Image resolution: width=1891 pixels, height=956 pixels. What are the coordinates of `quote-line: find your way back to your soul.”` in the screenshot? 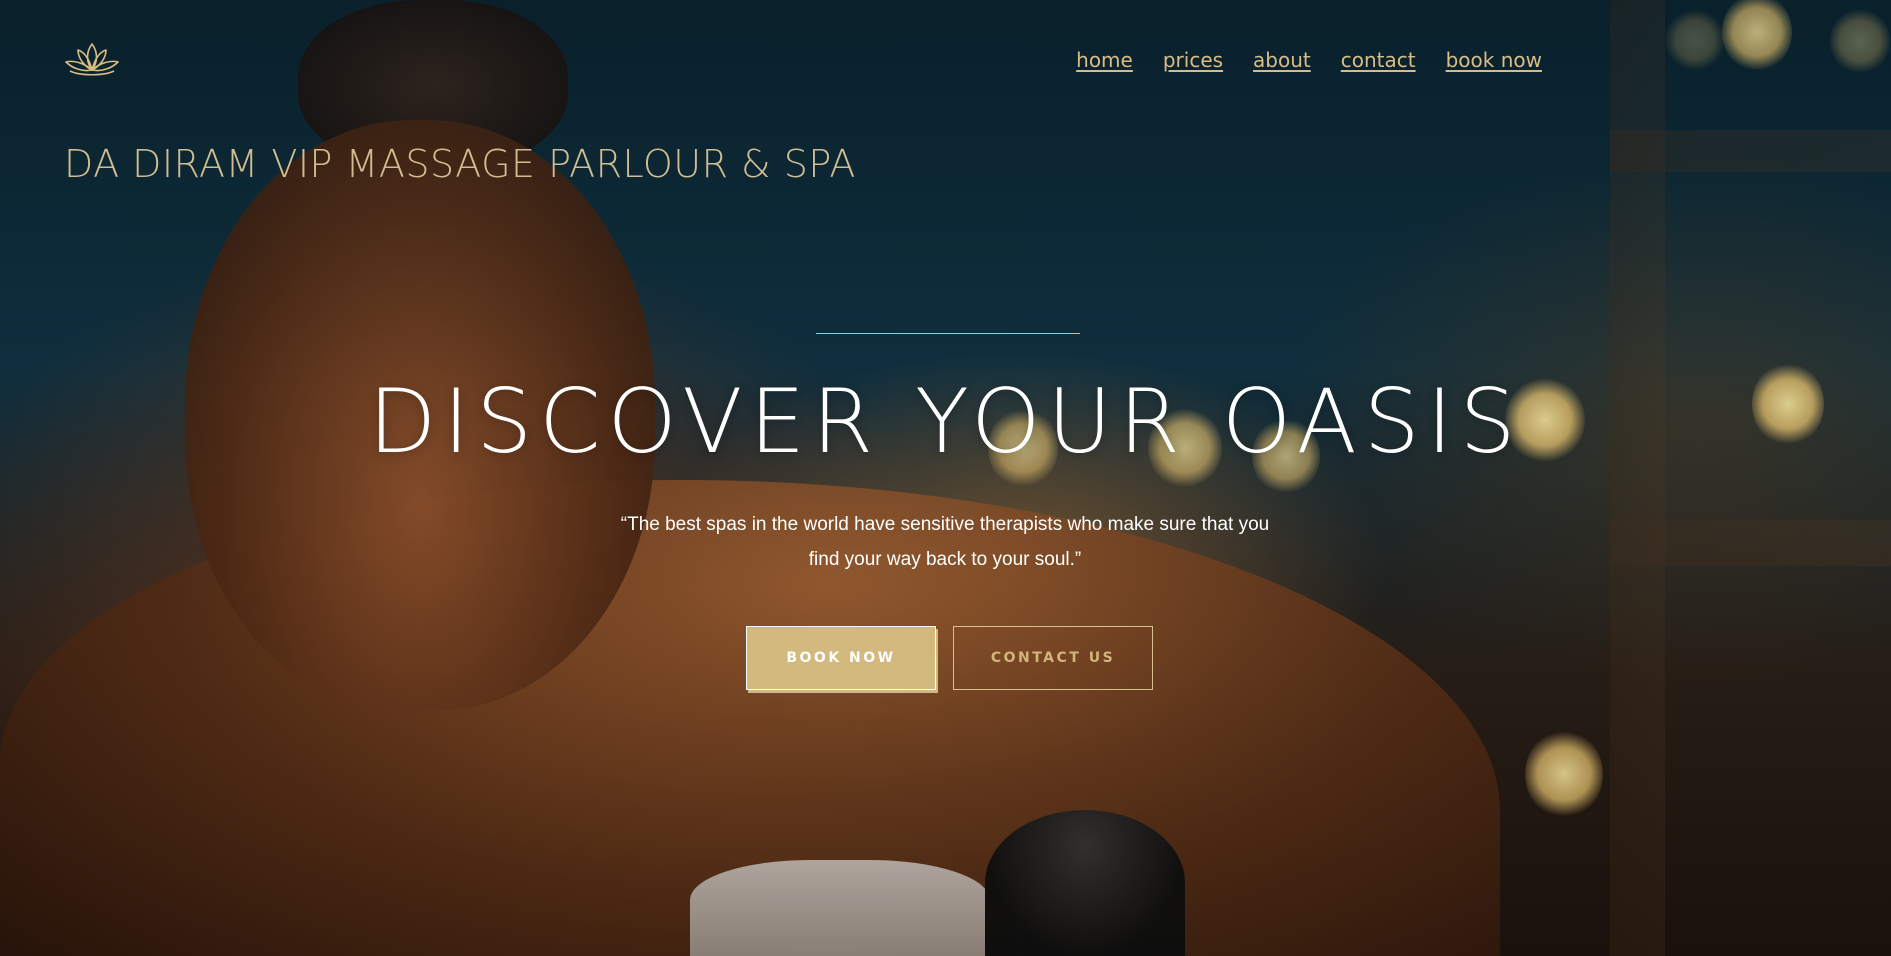 It's located at (945, 559).